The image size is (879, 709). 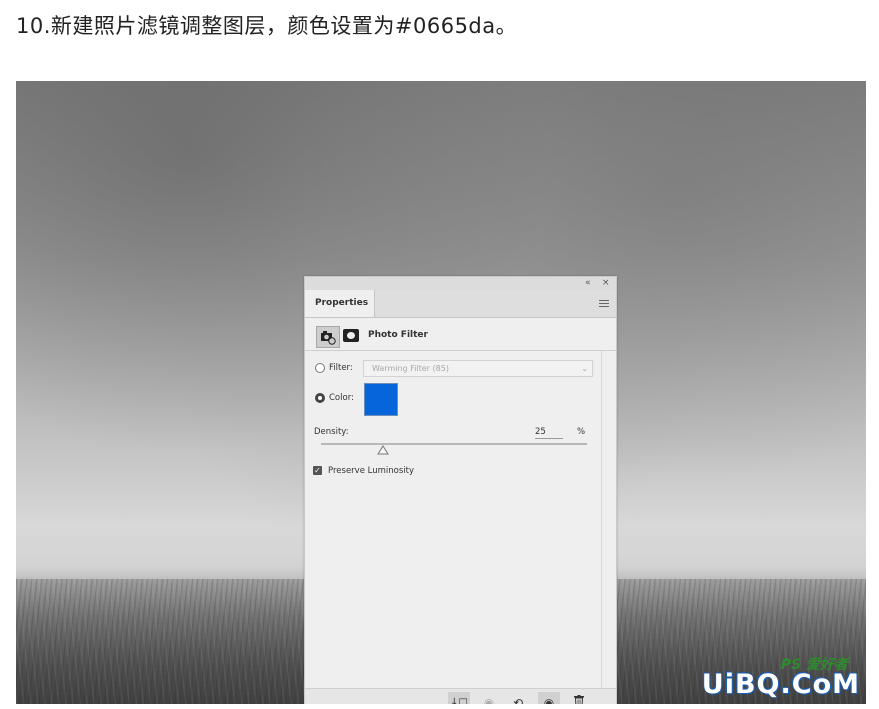 I want to click on clip-to-layer-icon: ↓□, so click(x=459, y=700).